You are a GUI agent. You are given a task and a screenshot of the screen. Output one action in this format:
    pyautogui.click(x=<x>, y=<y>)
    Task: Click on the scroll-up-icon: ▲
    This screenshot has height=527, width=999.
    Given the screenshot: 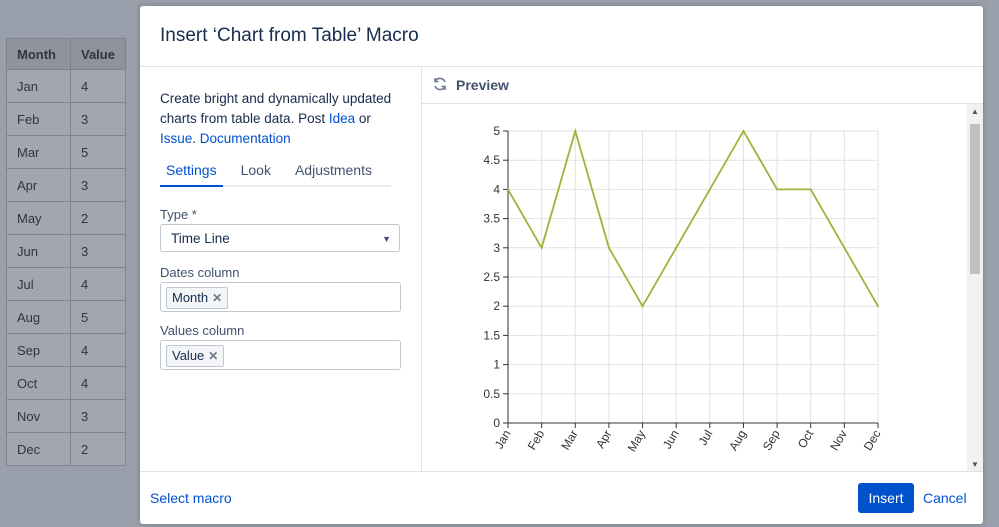 What is the action you would take?
    pyautogui.click(x=975, y=111)
    